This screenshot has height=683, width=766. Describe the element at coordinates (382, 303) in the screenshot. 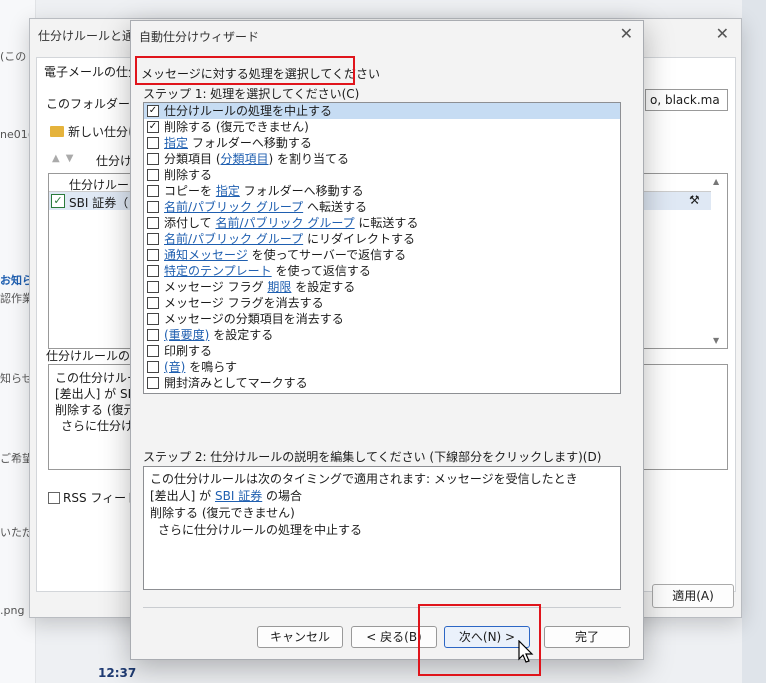

I see `list-item: メッセージ フラグを消去する` at that location.